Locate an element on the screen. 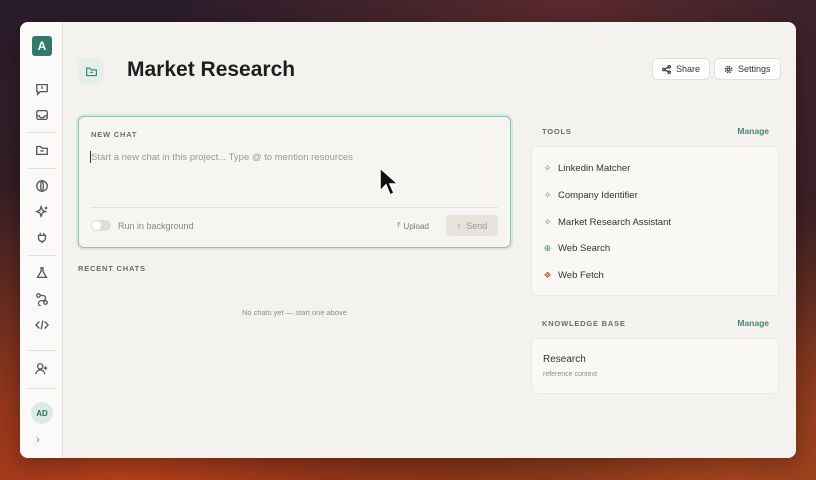 This screenshot has width=816, height=480. upload-label: Upload is located at coordinates (416, 226).